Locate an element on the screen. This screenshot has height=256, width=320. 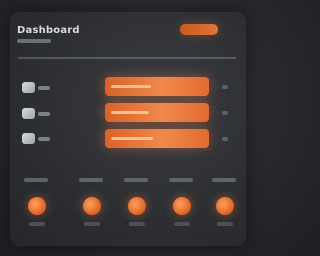
row-1-icon is located at coordinates (28, 87).